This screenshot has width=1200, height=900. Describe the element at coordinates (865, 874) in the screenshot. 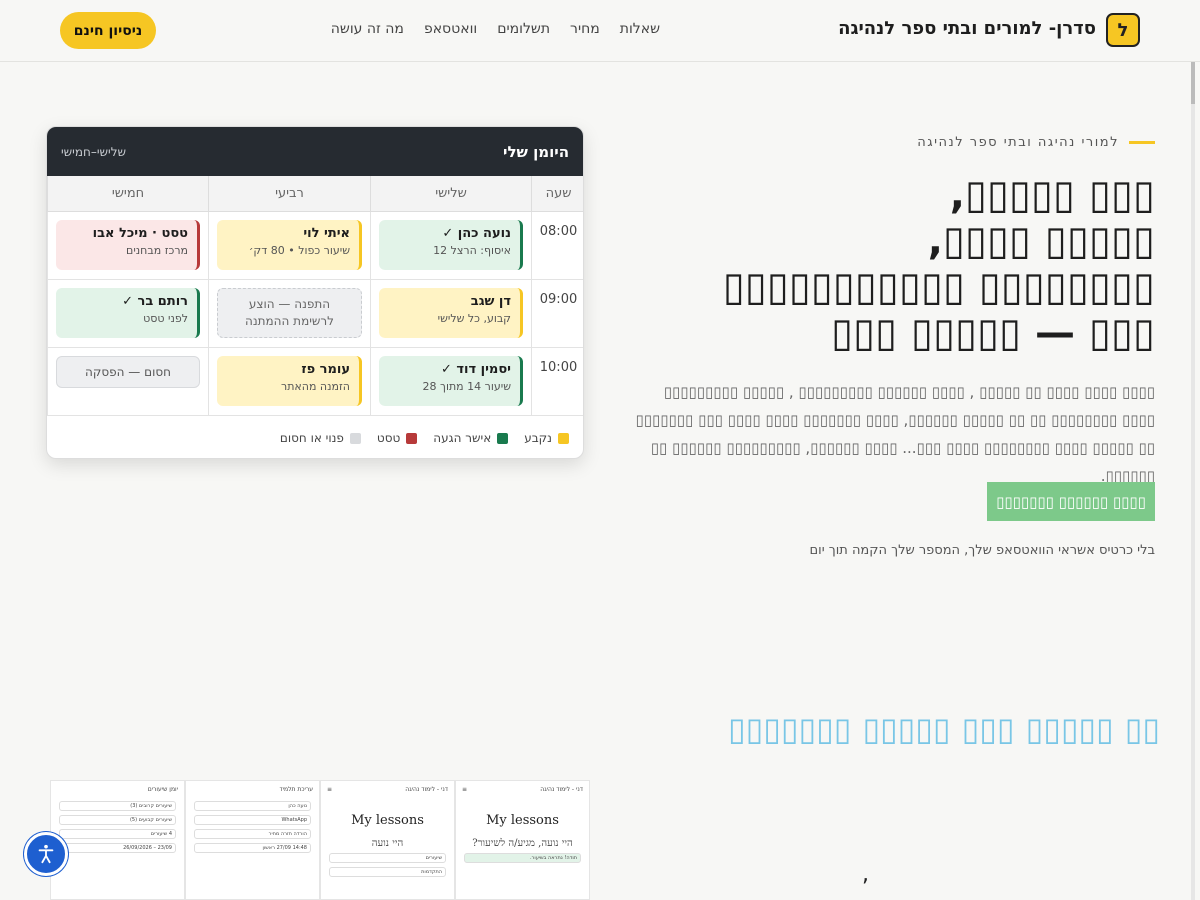

I see `section-punctuation: ,` at that location.